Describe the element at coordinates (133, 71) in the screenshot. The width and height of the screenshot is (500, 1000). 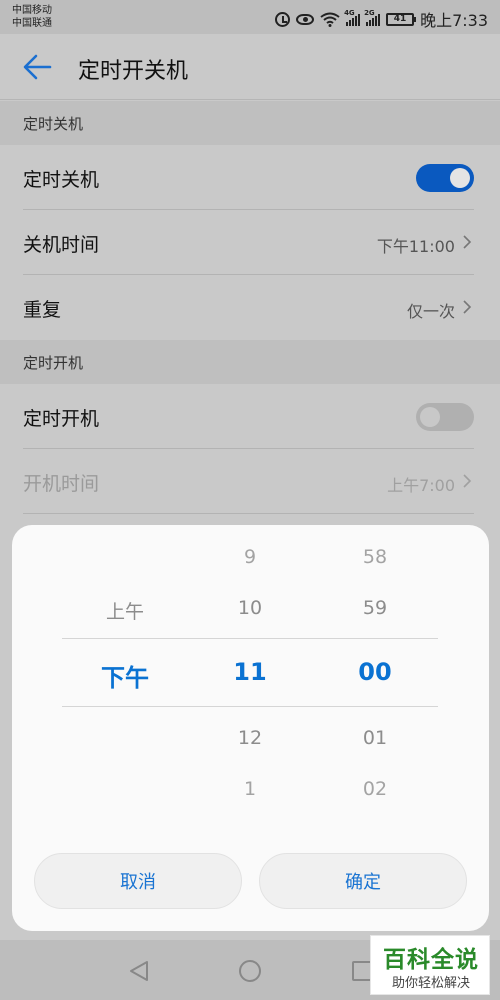
I see `page-title: 定时开关机` at that location.